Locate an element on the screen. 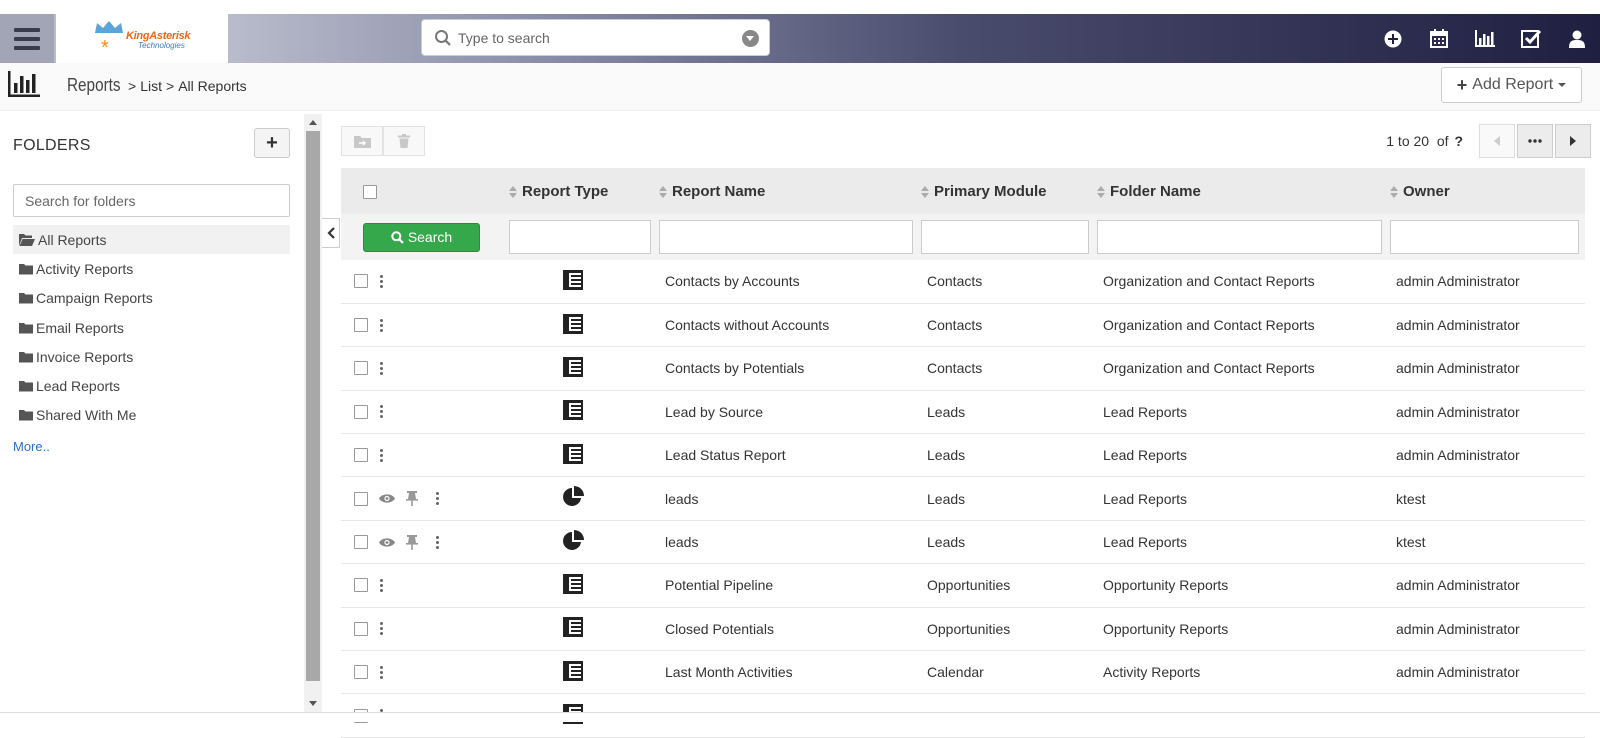  sidebar-scrollbar is located at coordinates (313, 413).